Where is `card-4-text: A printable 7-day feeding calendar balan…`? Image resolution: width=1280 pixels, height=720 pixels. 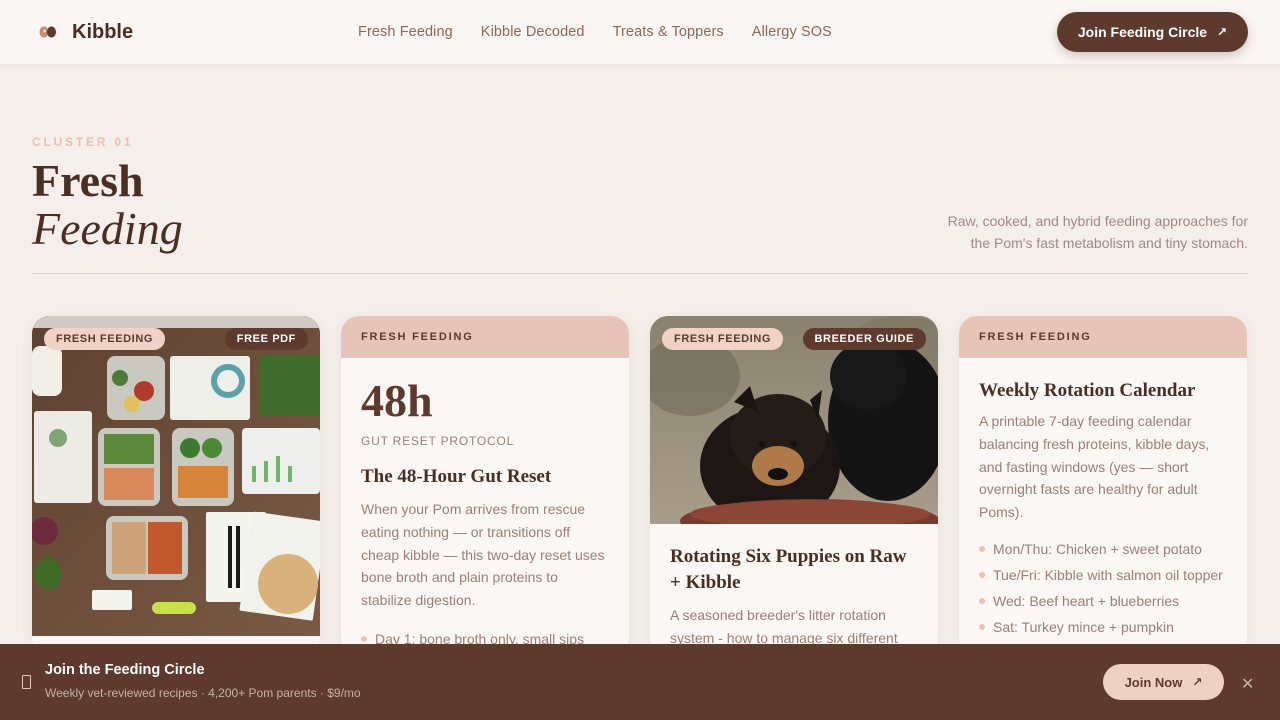 card-4-text: A printable 7-day feeding calendar balan… is located at coordinates (1094, 467).